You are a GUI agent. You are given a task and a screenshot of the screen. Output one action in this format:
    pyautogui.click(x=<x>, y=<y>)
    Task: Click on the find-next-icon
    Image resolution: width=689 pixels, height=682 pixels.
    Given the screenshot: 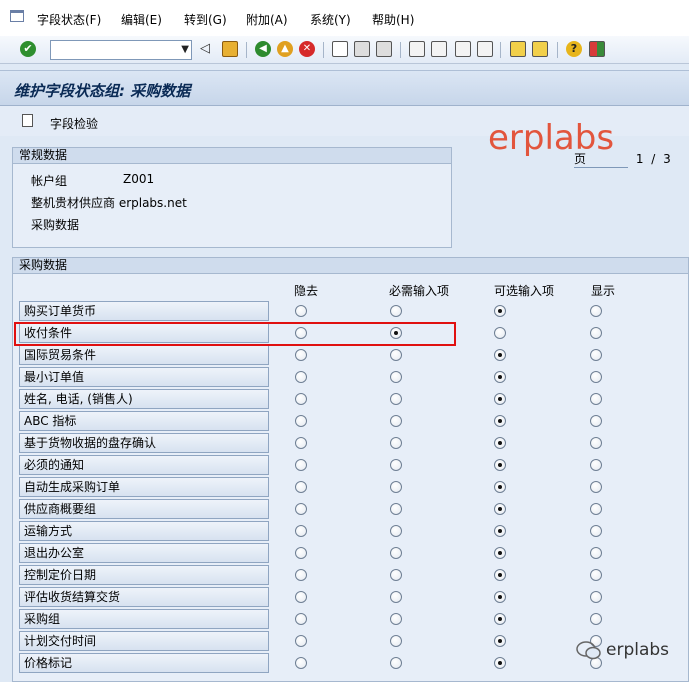 What is the action you would take?
    pyautogui.click(x=384, y=49)
    